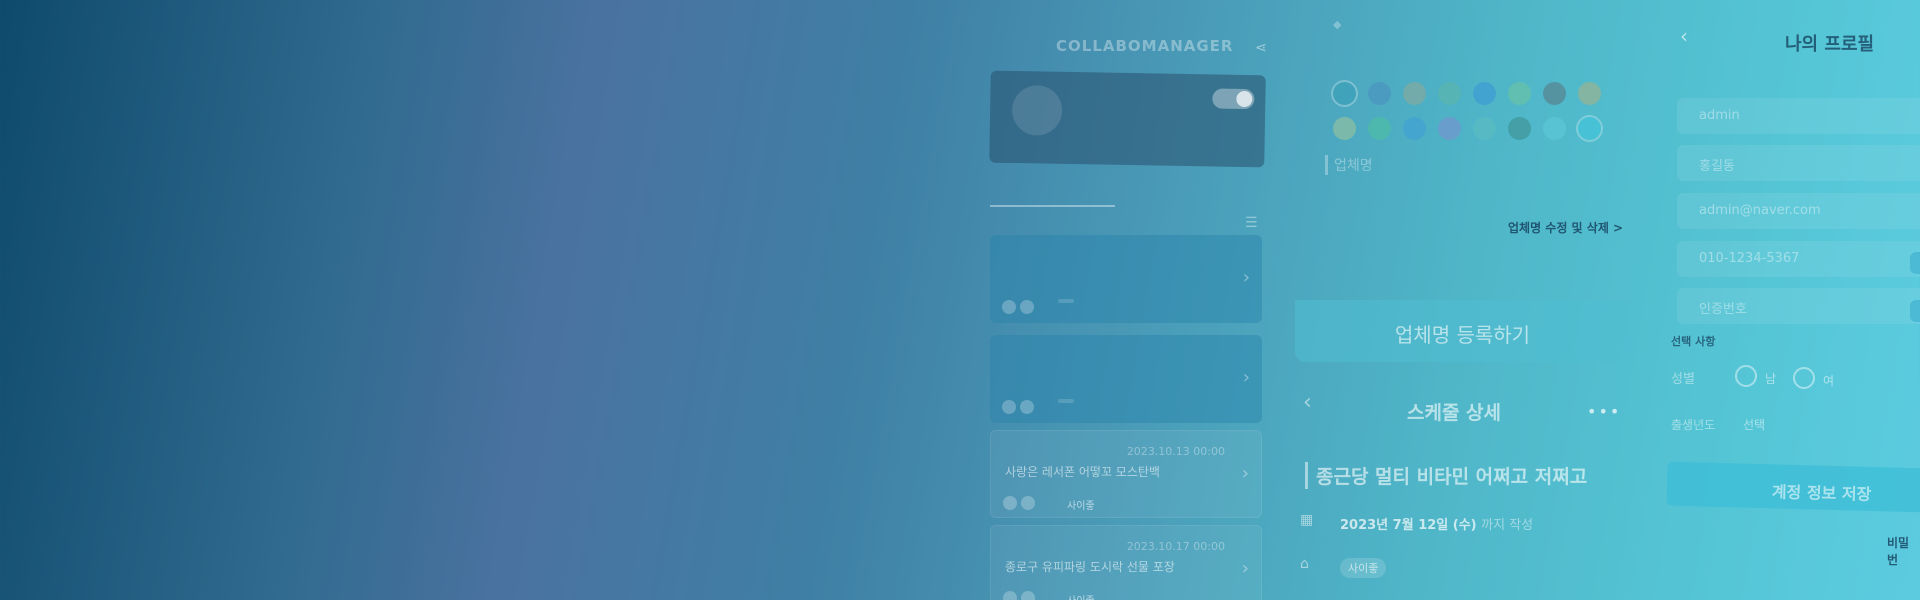 The width and height of the screenshot is (1920, 600). What do you see at coordinates (1307, 520) in the screenshot?
I see `calendar-icon: ▦` at bounding box center [1307, 520].